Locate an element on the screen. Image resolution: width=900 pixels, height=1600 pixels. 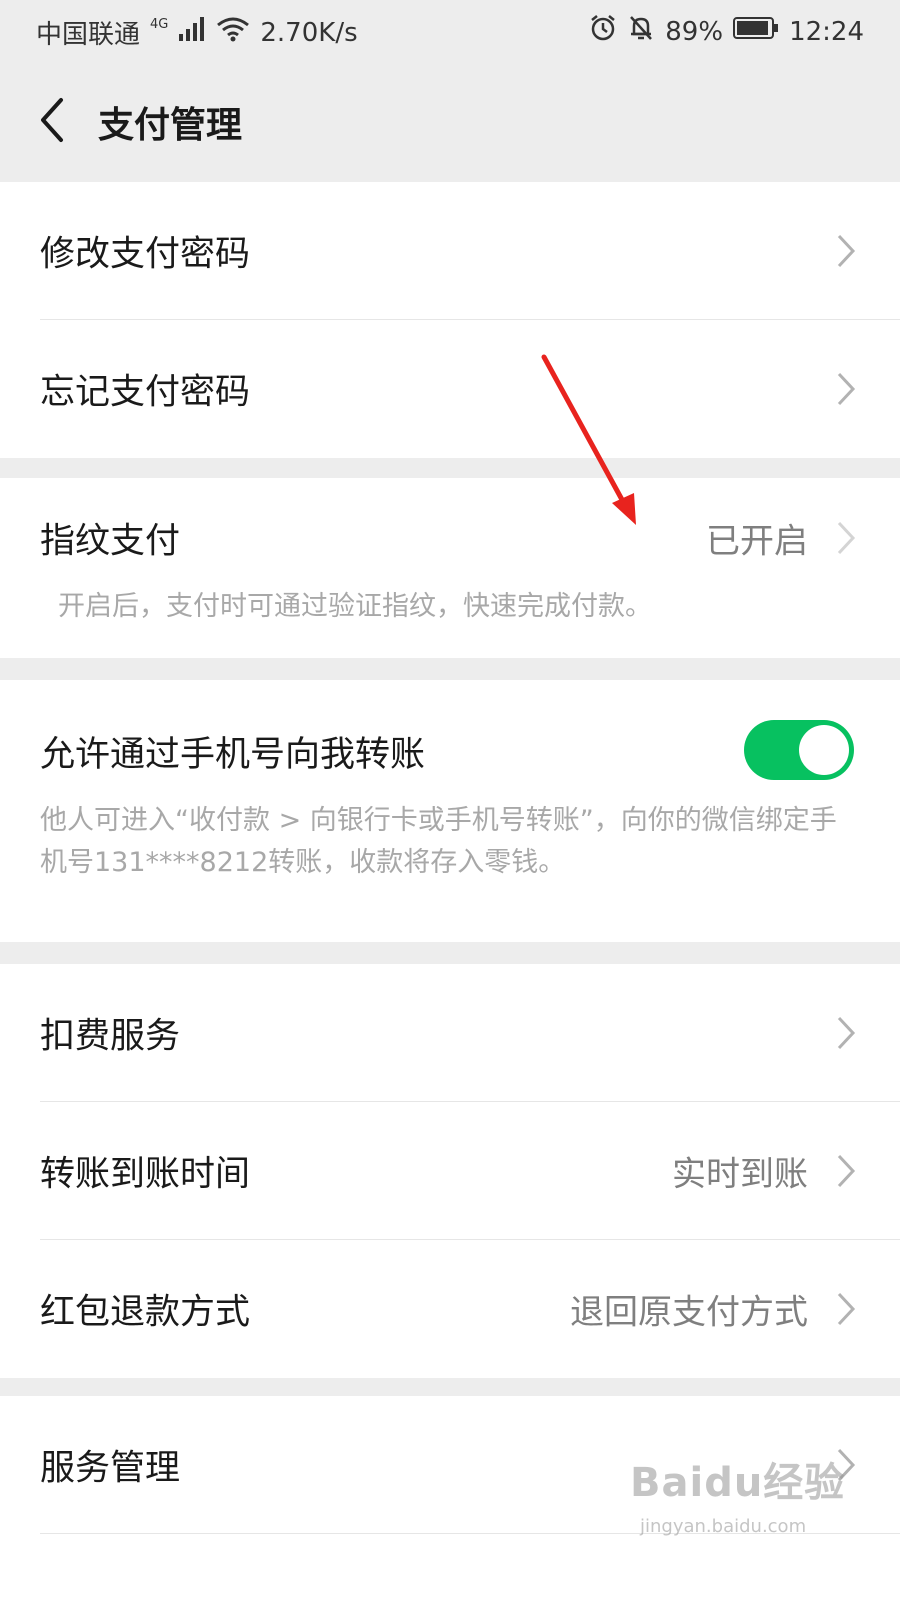
row-value: 实时到账 is located at coordinates (740, 1174).